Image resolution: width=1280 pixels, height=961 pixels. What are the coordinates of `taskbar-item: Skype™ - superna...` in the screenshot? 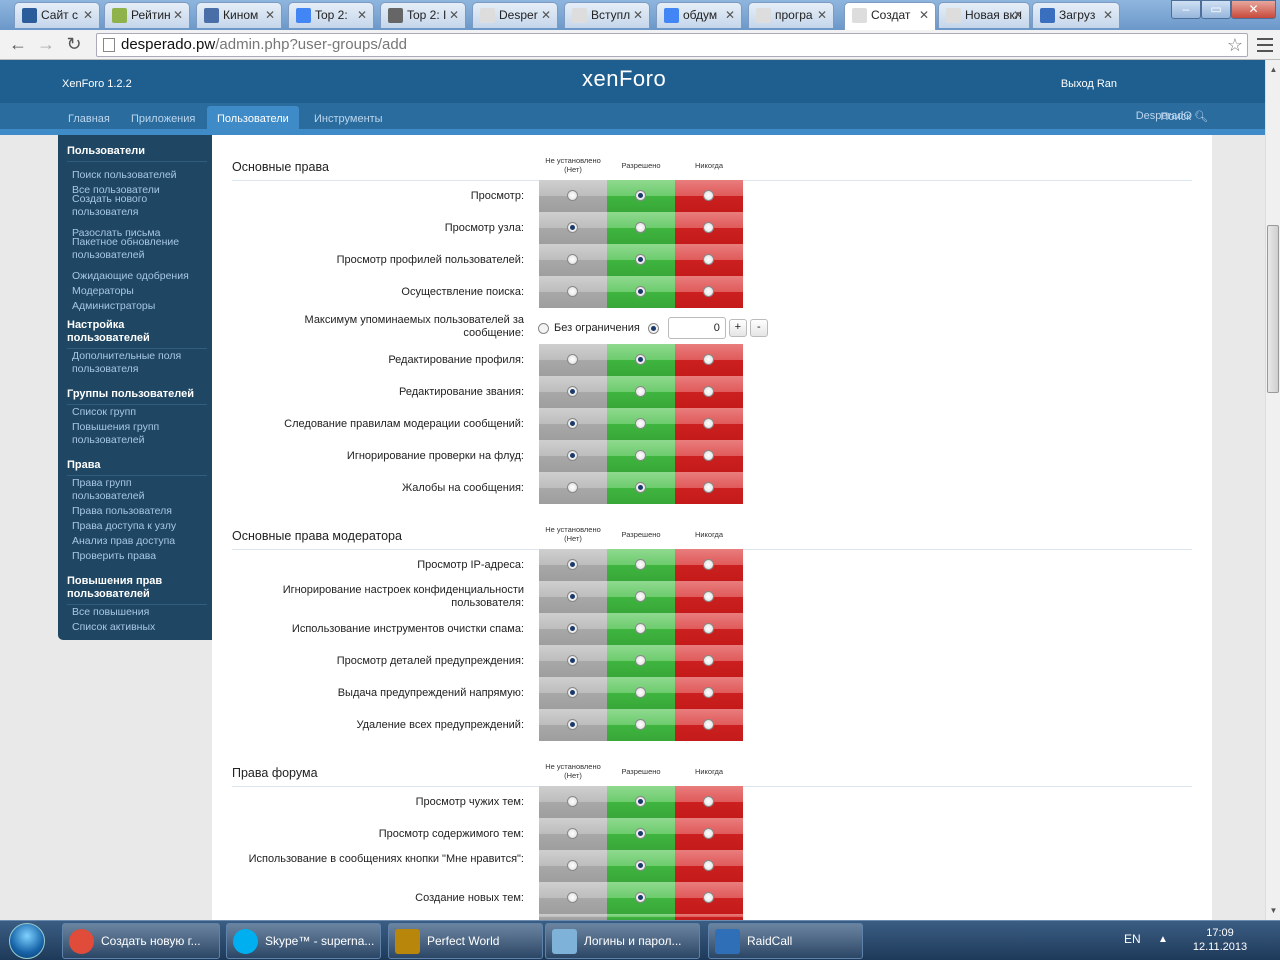 It's located at (303, 941).